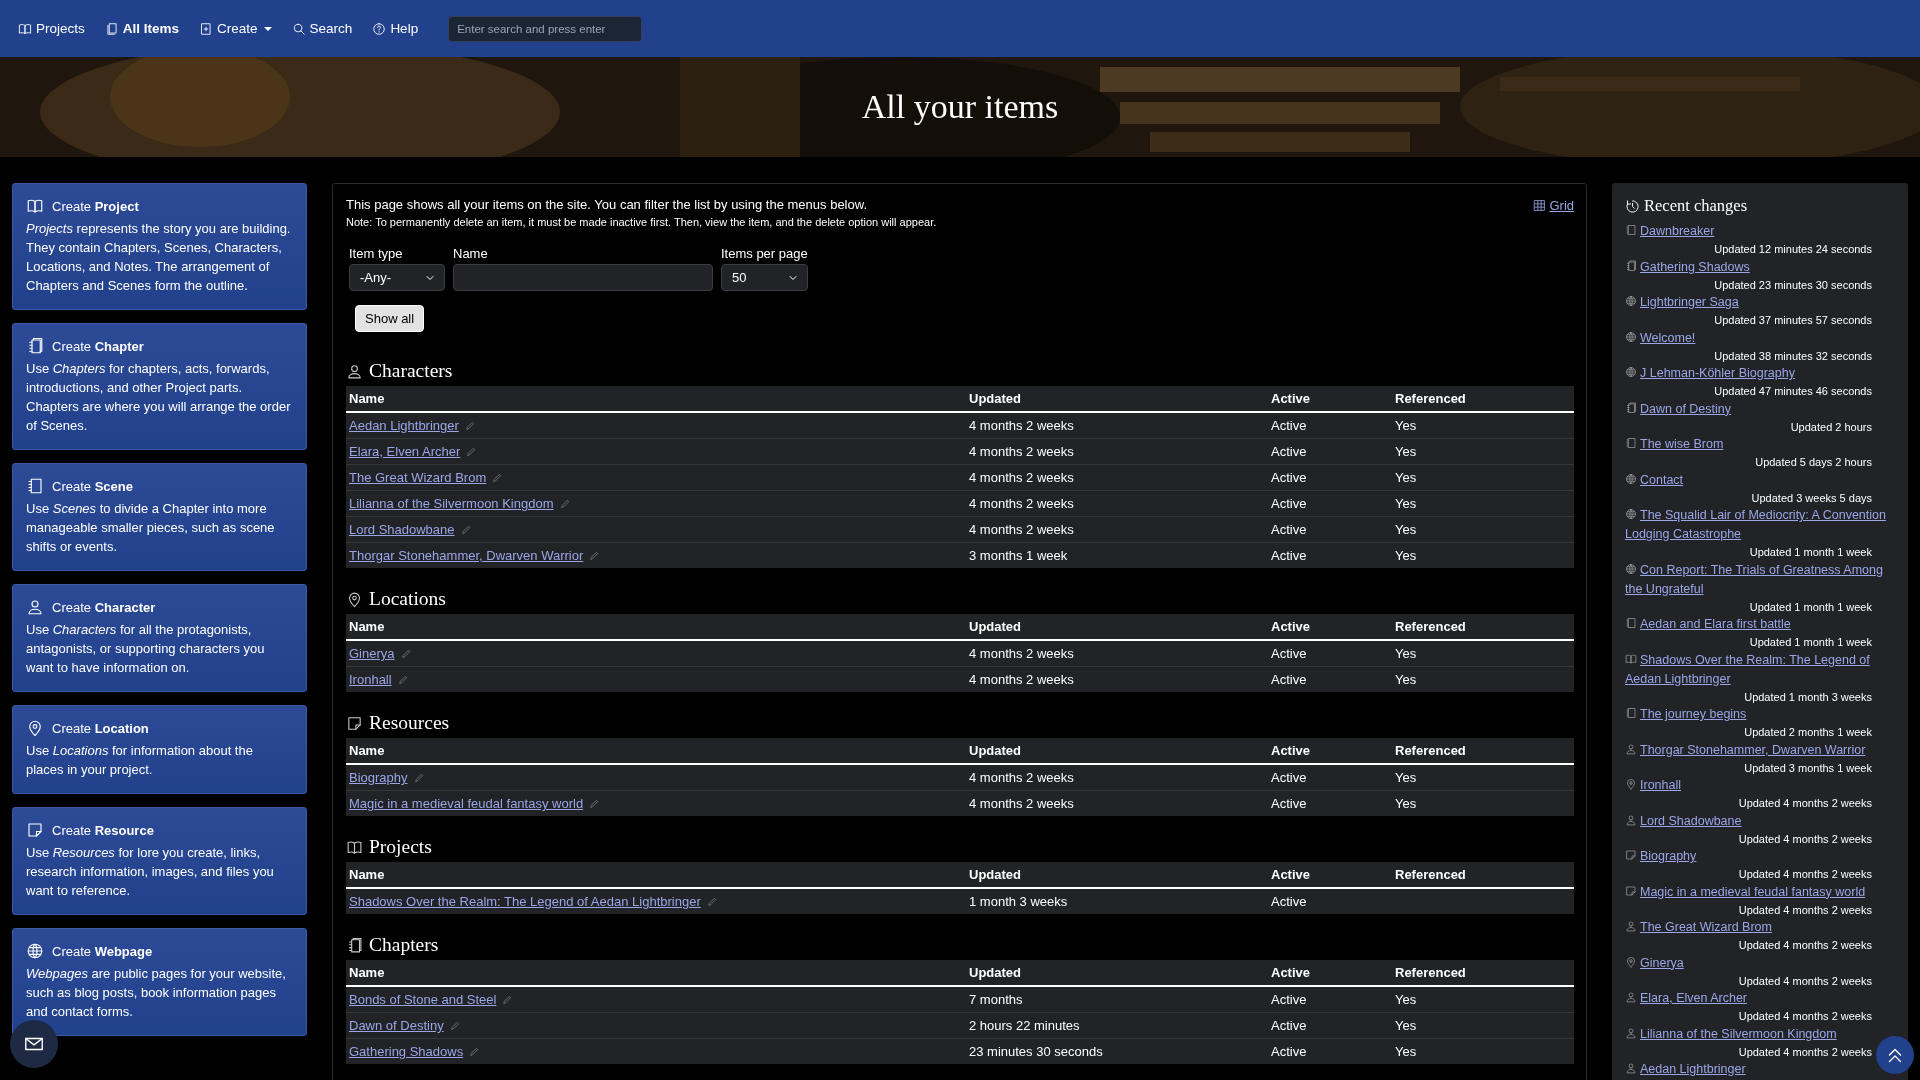  Describe the element at coordinates (1696, 206) in the screenshot. I see `panel-title: Recent changes` at that location.